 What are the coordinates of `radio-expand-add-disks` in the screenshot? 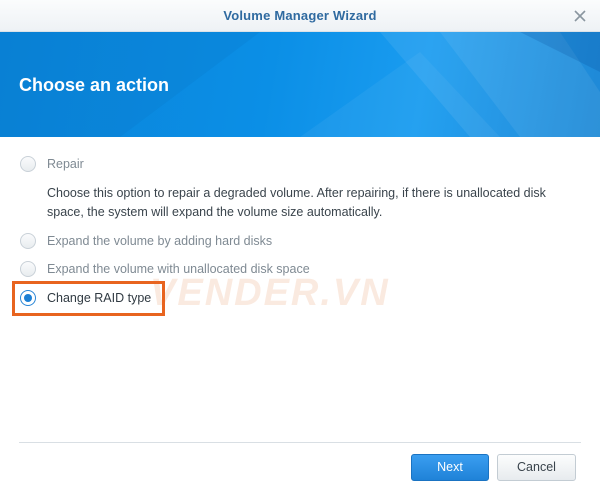 It's located at (28, 241).